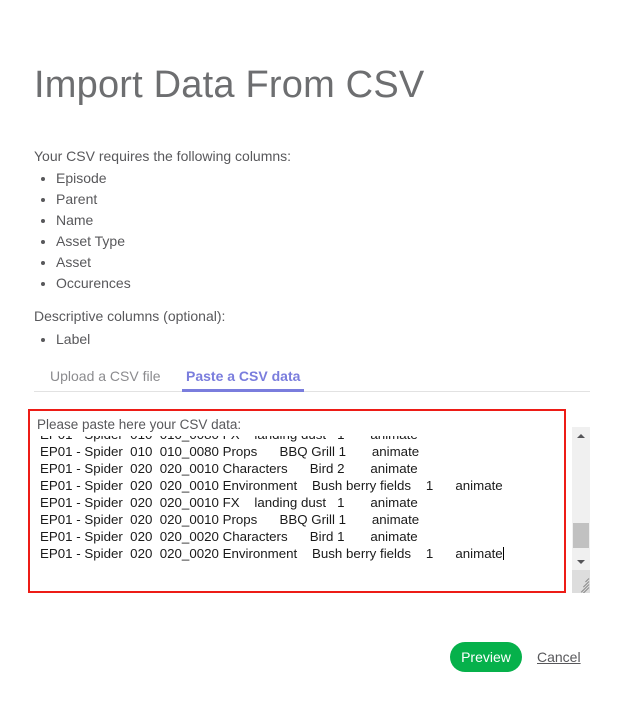  Describe the element at coordinates (243, 379) in the screenshot. I see `tab-paste-a-csv-data: Paste a CSV data` at that location.